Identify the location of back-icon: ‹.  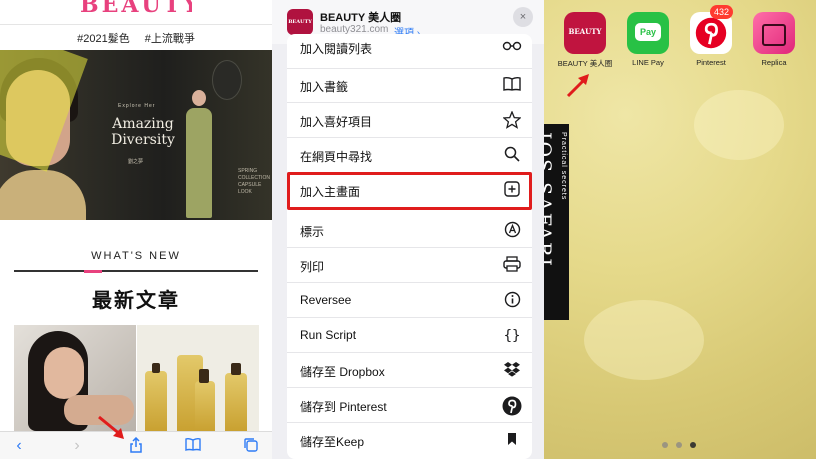
(19, 446).